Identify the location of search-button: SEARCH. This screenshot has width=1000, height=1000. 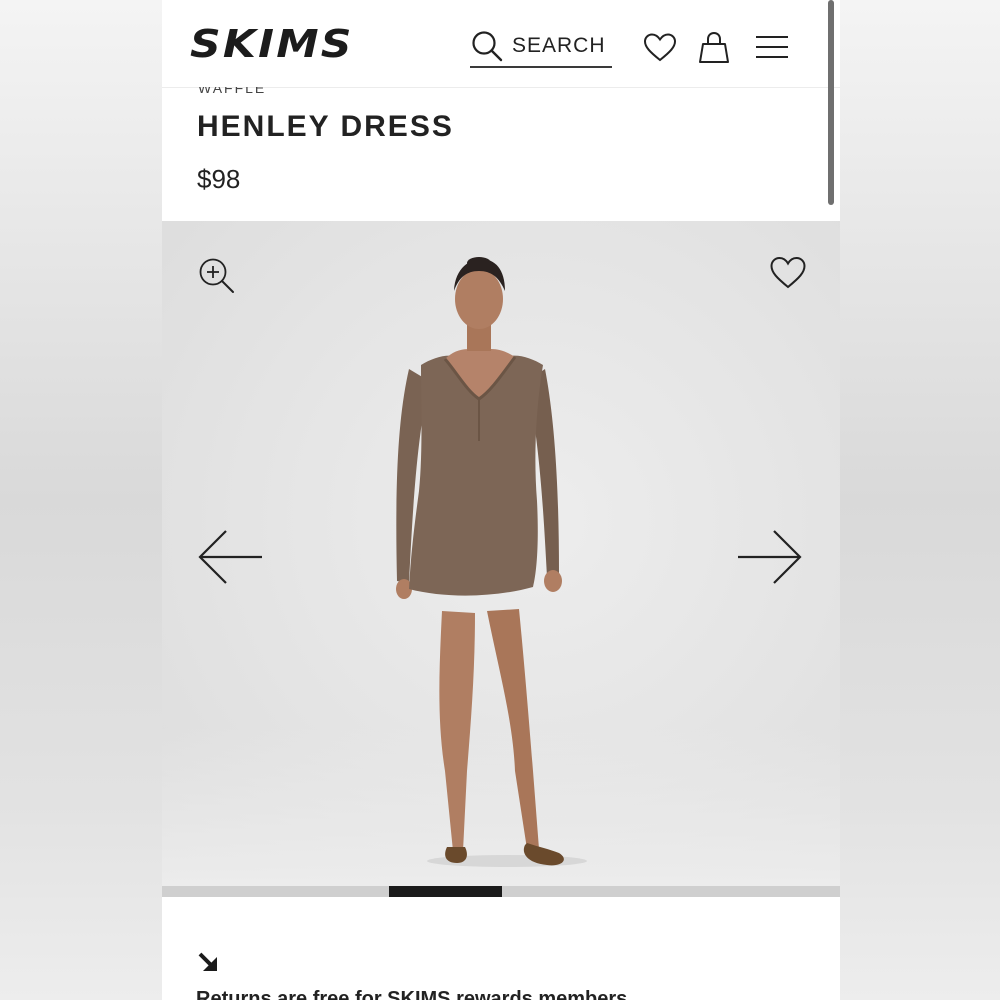
(541, 47).